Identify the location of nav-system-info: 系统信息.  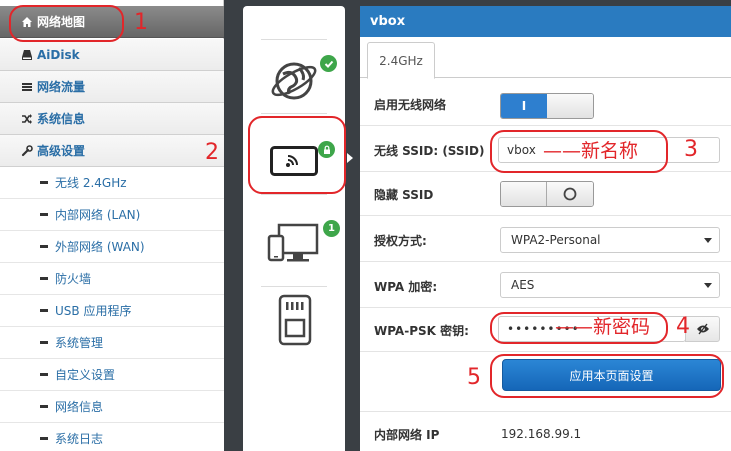
(112, 119).